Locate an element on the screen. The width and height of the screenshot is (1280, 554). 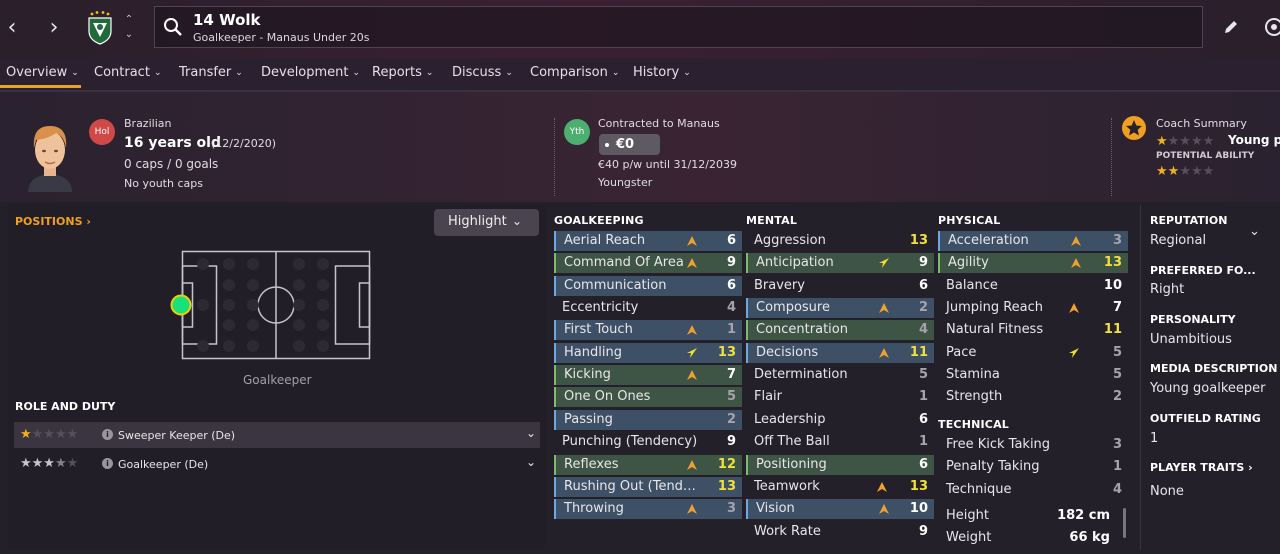
personality-value: Unambitious is located at coordinates (1191, 339).